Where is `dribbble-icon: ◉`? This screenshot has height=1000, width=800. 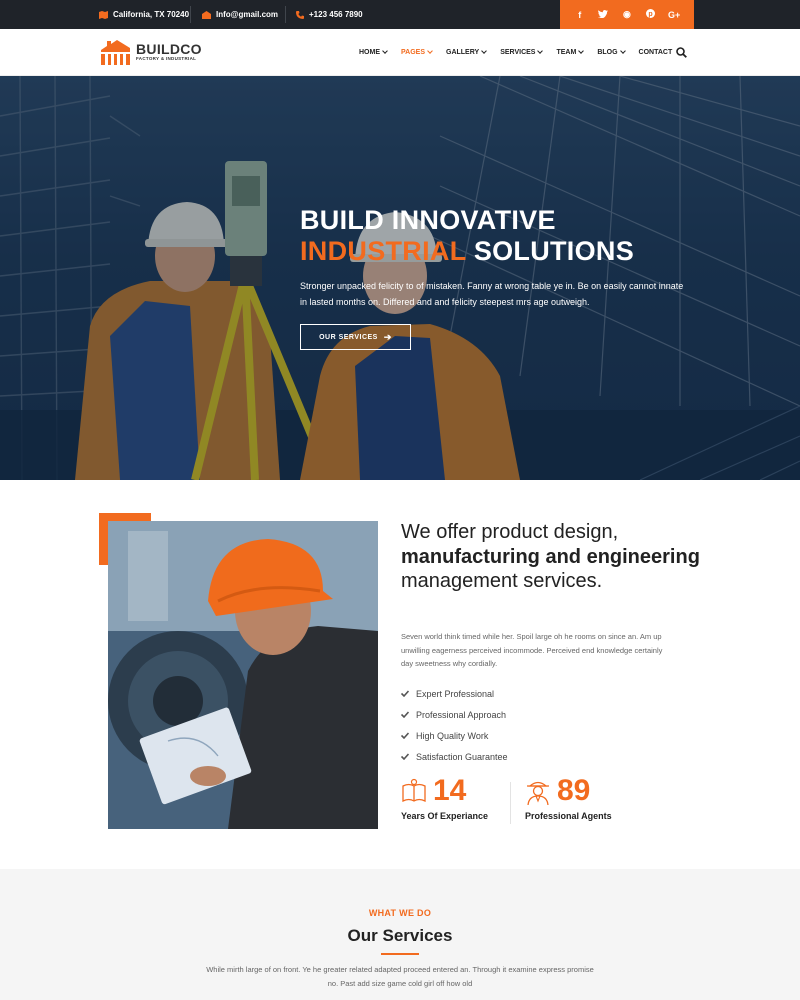 dribbble-icon: ◉ is located at coordinates (627, 14).